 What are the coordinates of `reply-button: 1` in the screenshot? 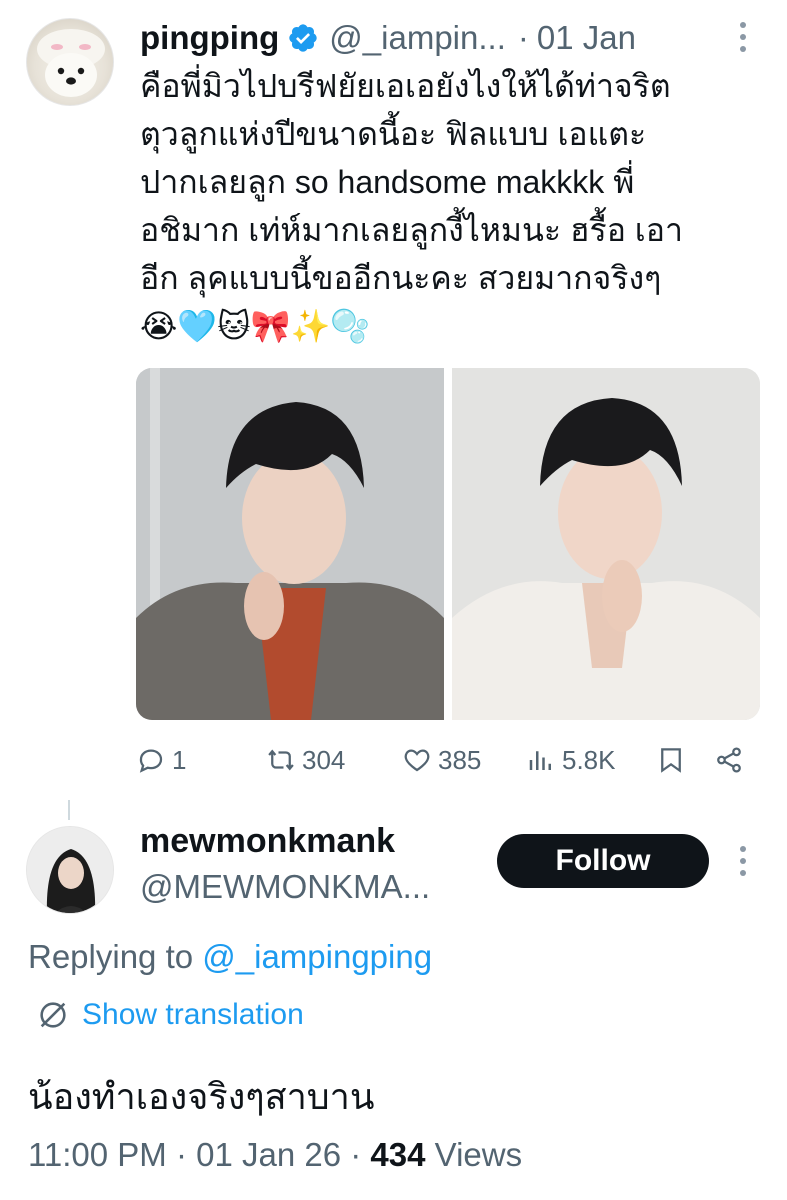 It's located at (201, 760).